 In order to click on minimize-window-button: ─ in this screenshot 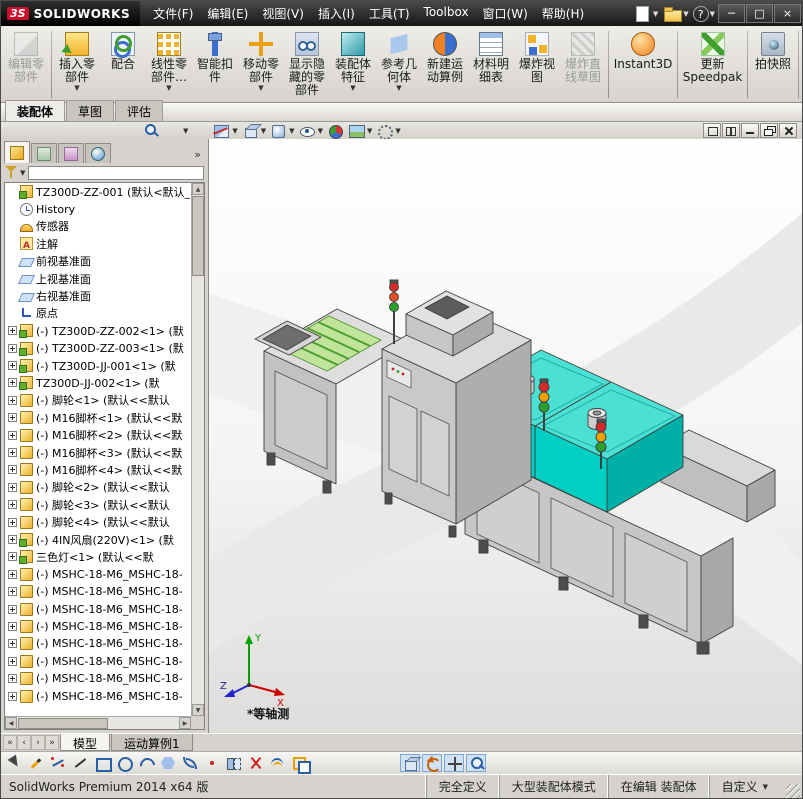, I will do `click(731, 13)`.